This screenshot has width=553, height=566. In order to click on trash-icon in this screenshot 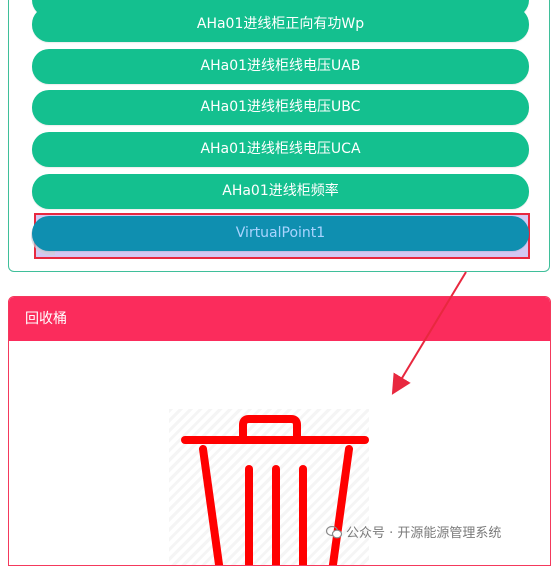, I will do `click(269, 487)`.